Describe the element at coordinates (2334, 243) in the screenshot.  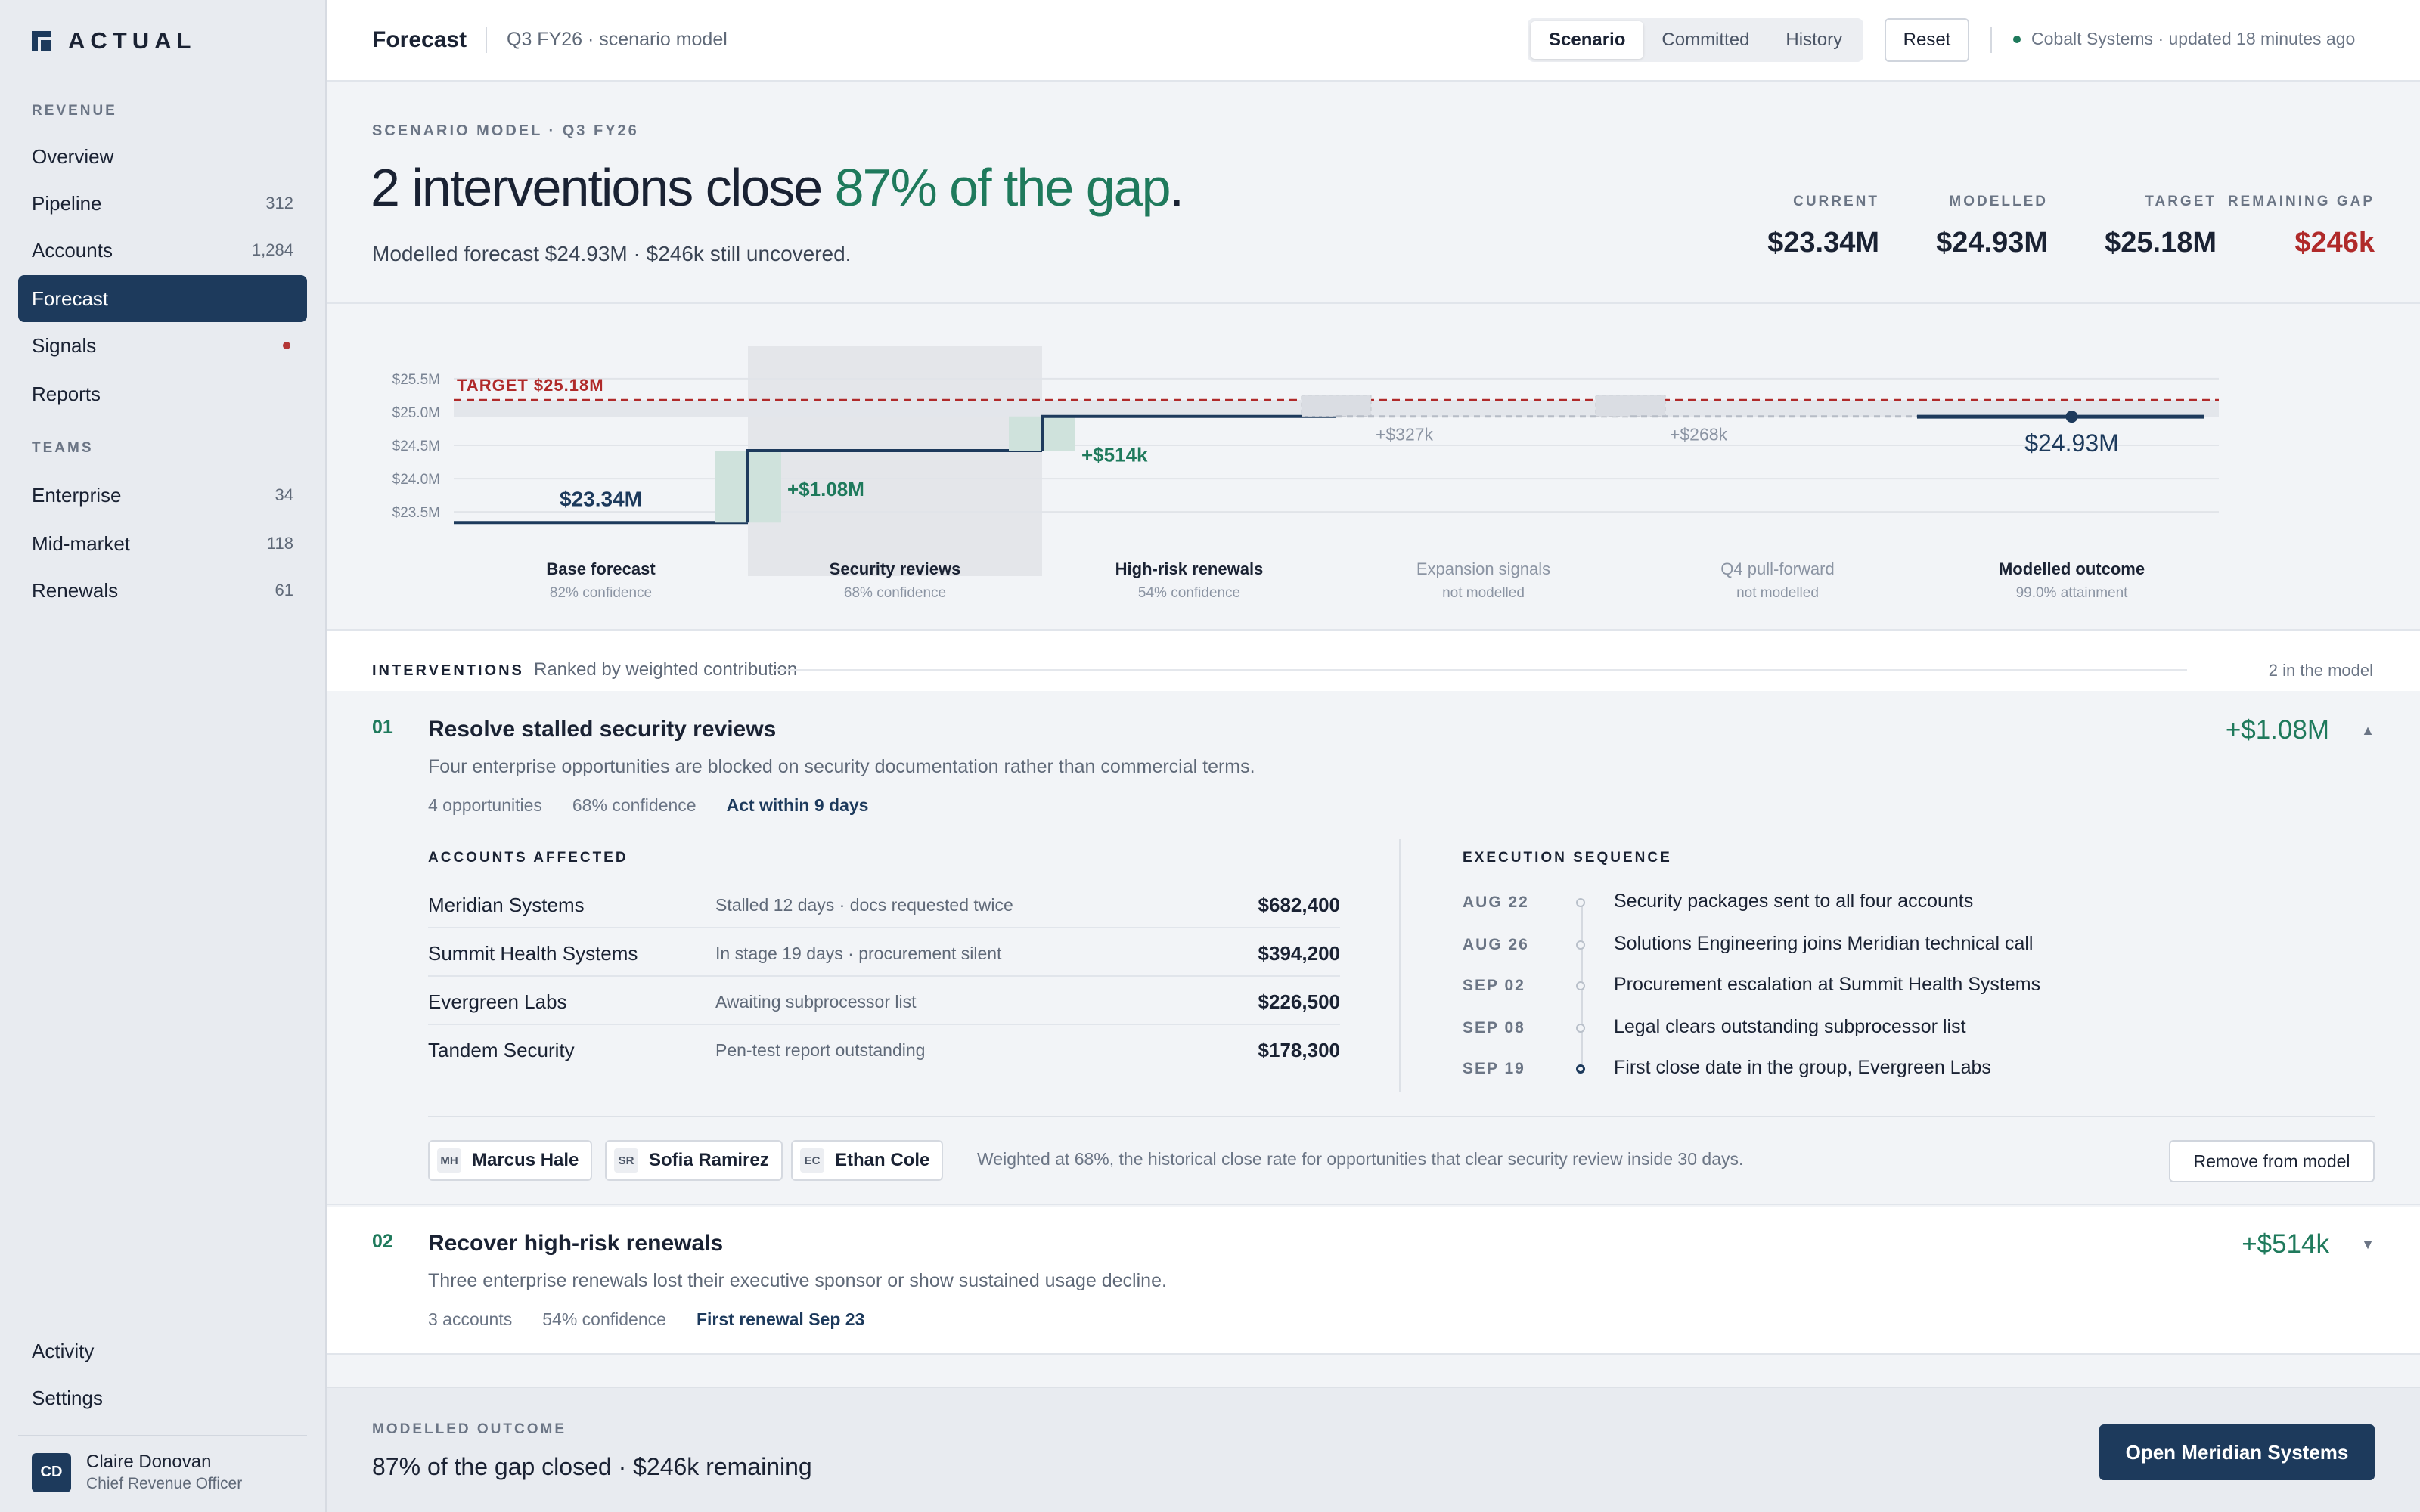
I see `kpi-value: $246k` at that location.